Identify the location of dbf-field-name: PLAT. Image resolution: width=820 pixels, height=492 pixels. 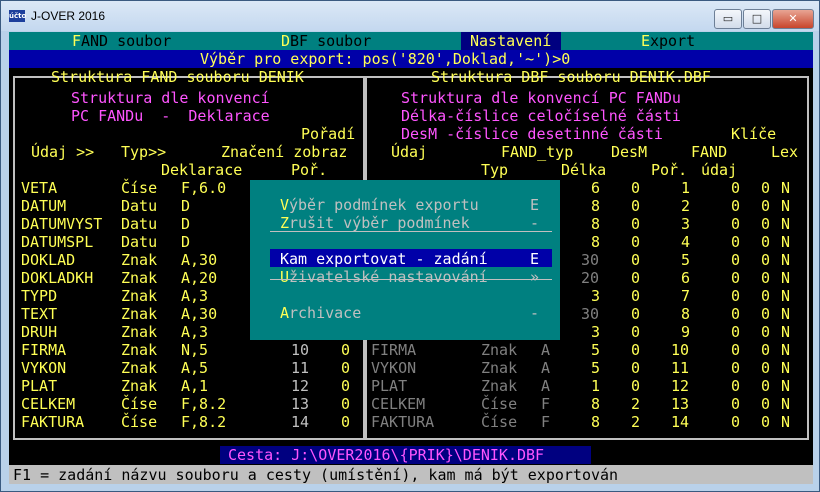
(389, 386).